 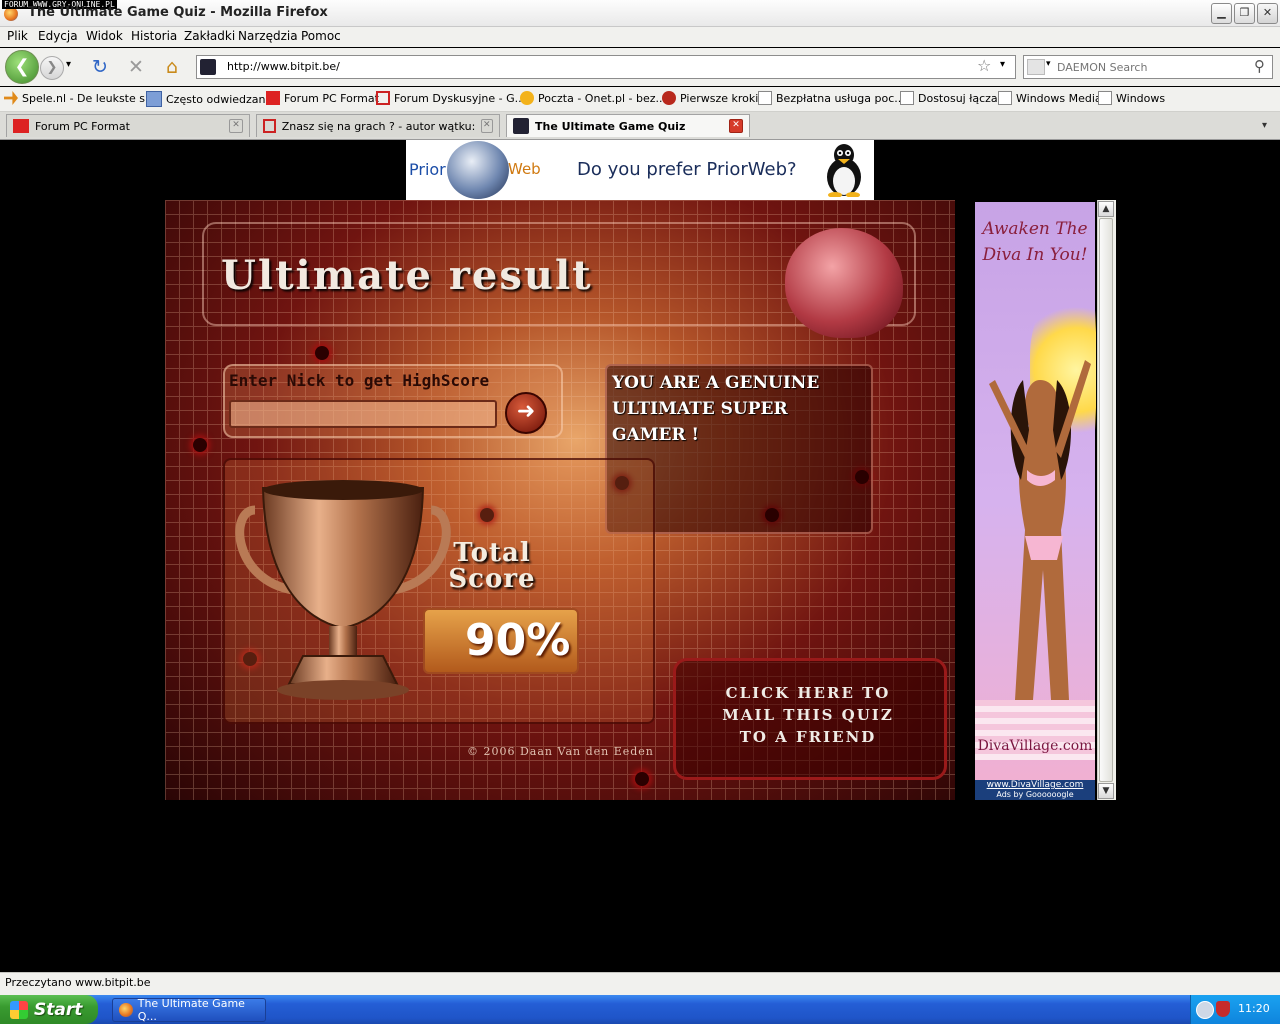 I want to click on start-button: Start, so click(x=49, y=1009).